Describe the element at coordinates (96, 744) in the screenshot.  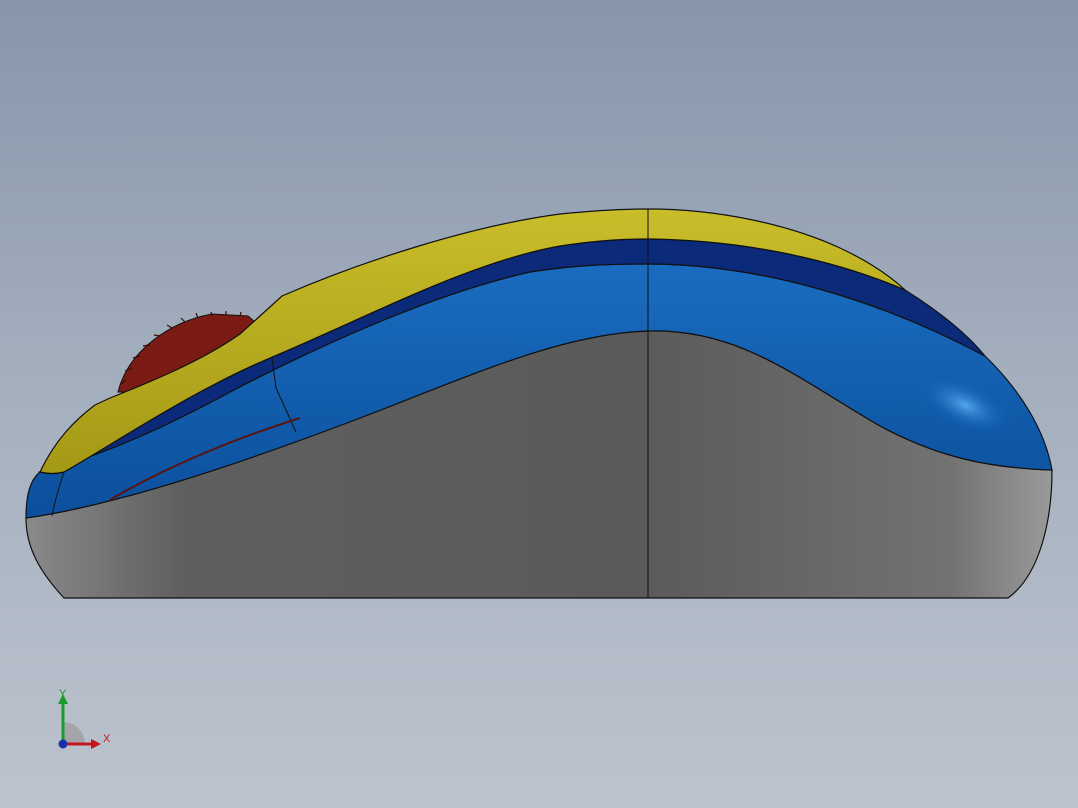
I see `x-axis-arrowhead` at that location.